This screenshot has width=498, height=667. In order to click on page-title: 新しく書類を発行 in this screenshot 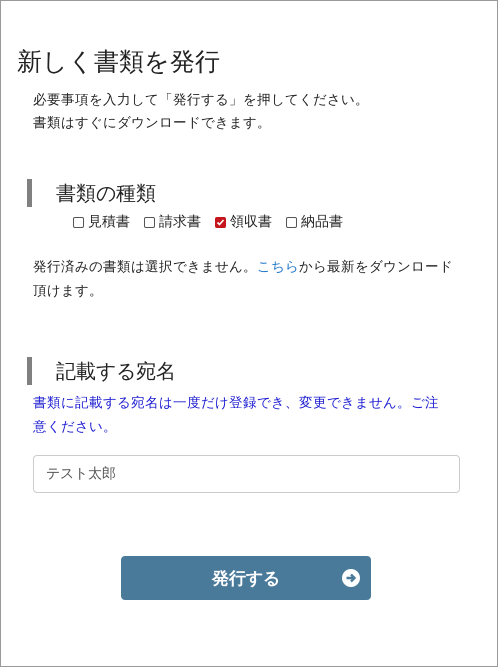, I will do `click(119, 62)`.